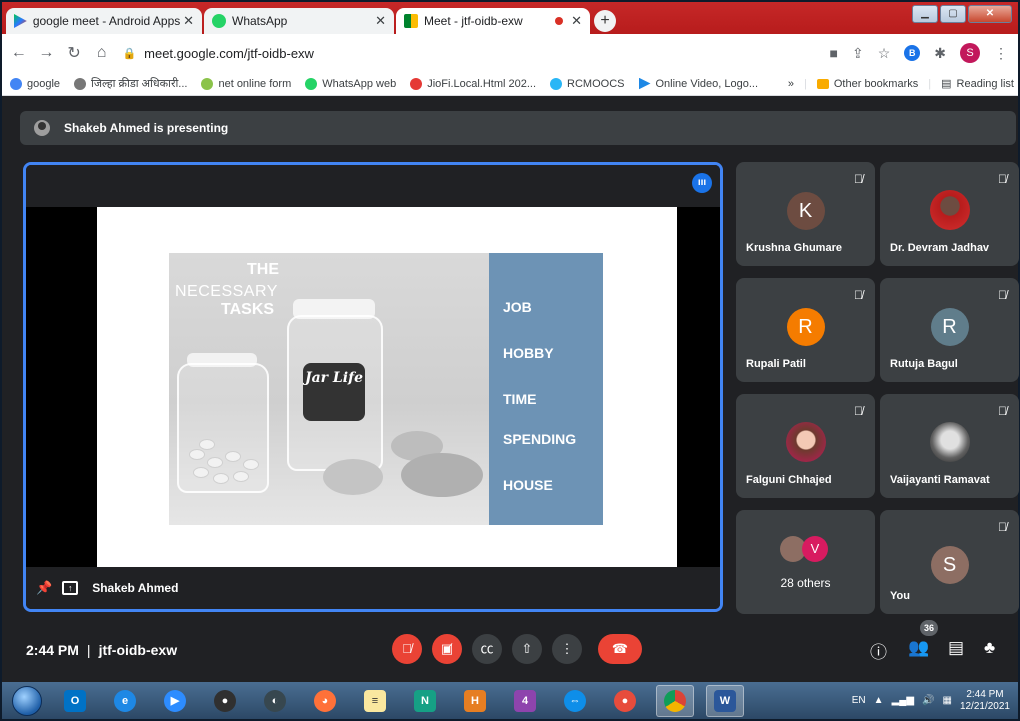  What do you see at coordinates (791, 84) in the screenshot?
I see `more-bookmarks-button: »` at bounding box center [791, 84].